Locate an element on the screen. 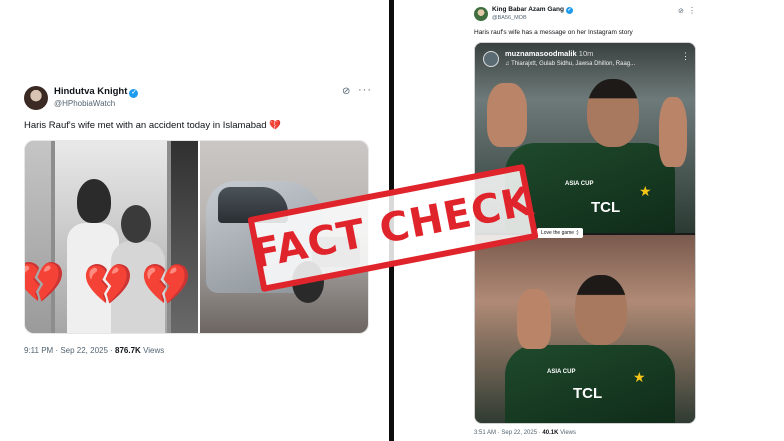  story-username-text: muznamasoodmalik is located at coordinates (541, 53).